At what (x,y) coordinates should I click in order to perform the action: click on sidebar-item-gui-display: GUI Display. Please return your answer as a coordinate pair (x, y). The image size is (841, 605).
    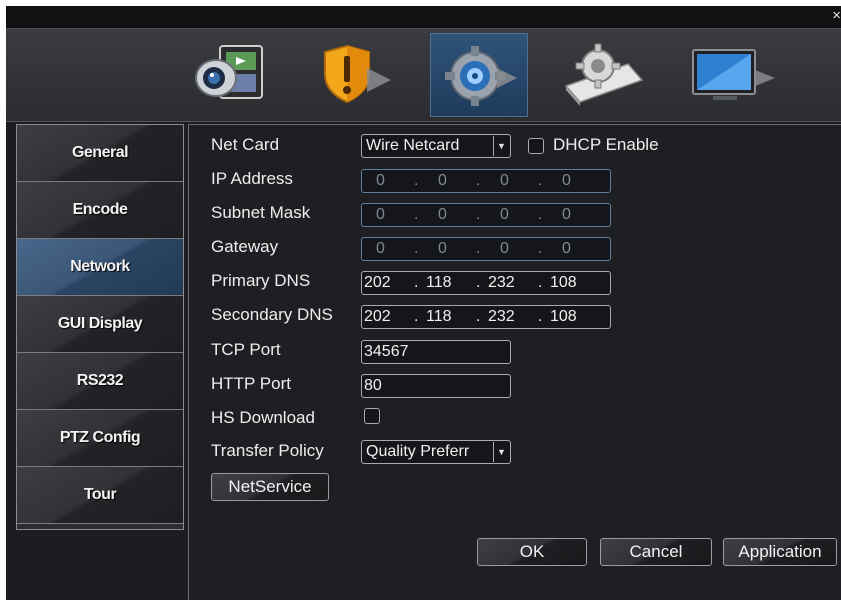
    Looking at the image, I should click on (100, 324).